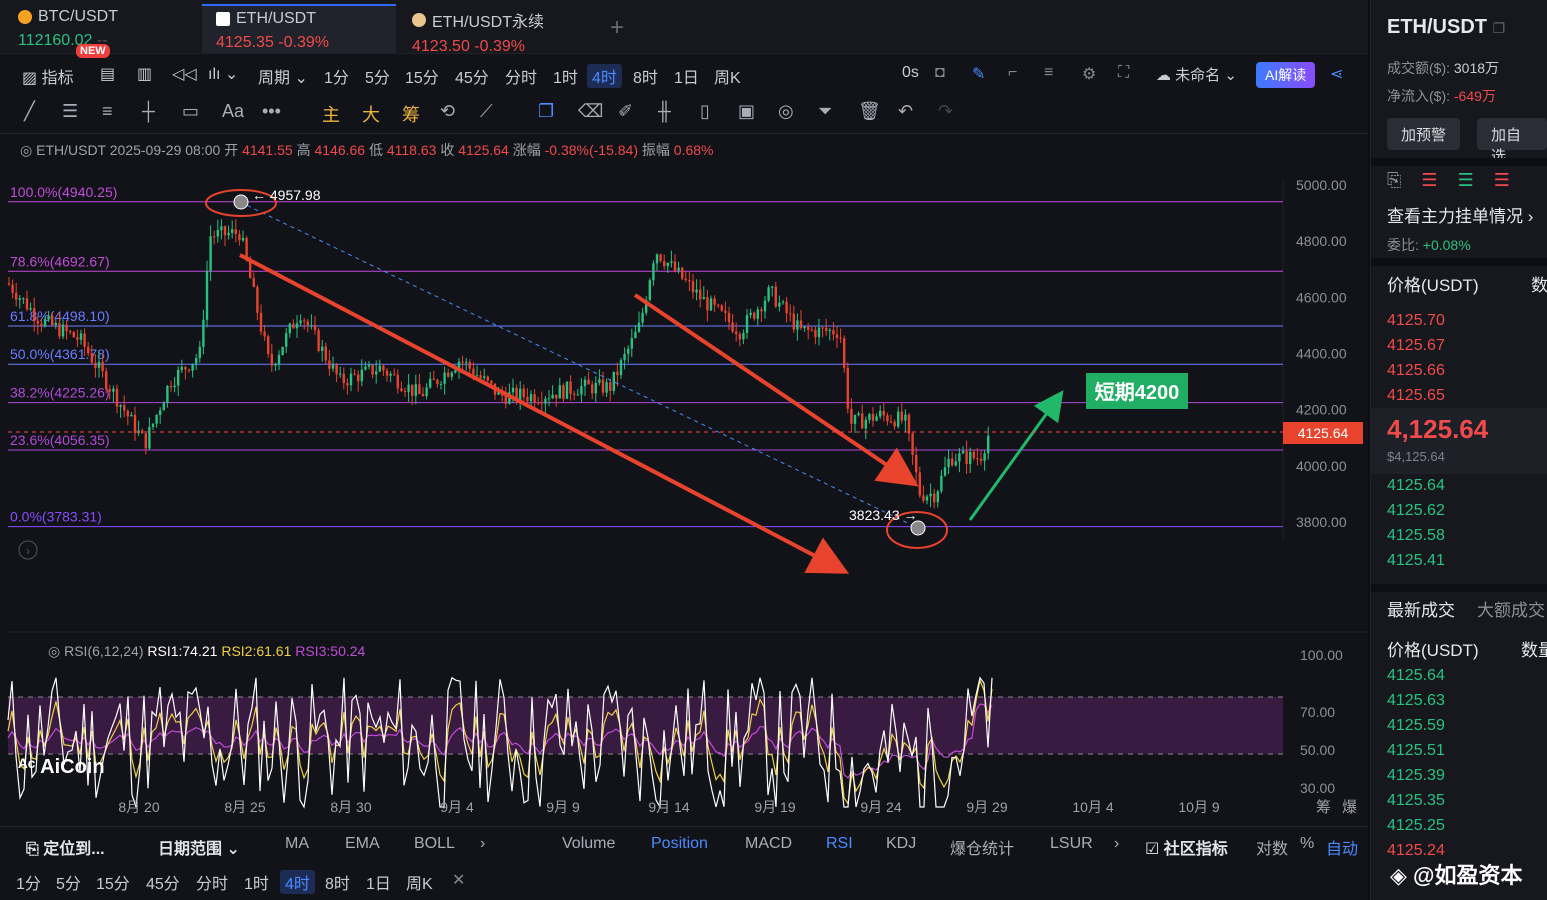 This screenshot has width=1547, height=900. Describe the element at coordinates (1416, 561) in the screenshot. I see `bid-row: 4125.41` at that location.